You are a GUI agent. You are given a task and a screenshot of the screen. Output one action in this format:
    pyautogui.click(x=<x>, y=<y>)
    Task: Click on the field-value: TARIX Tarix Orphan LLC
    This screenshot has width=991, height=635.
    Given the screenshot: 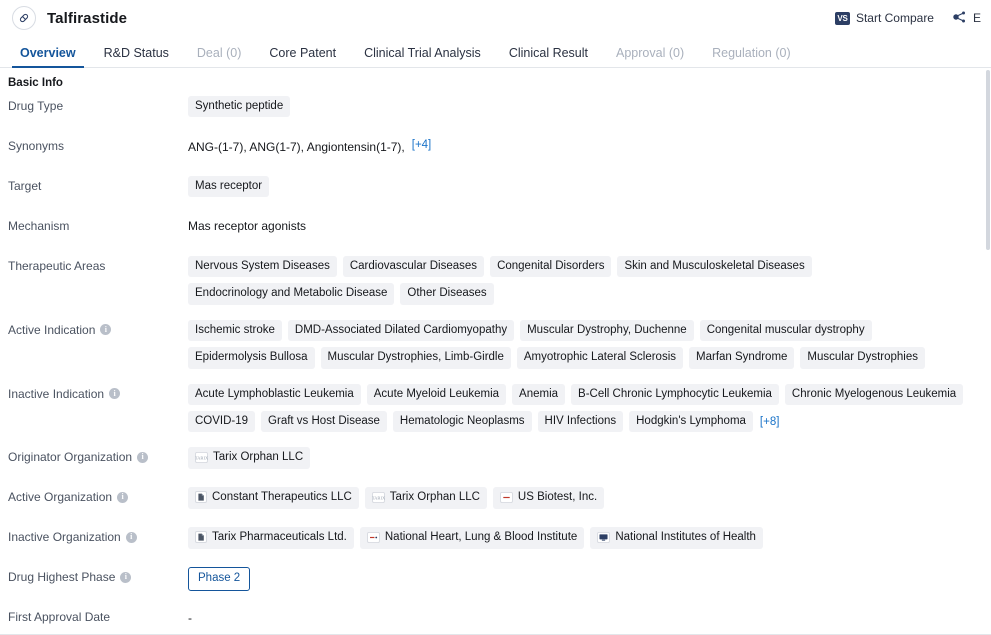 What is the action you would take?
    pyautogui.click(x=589, y=457)
    